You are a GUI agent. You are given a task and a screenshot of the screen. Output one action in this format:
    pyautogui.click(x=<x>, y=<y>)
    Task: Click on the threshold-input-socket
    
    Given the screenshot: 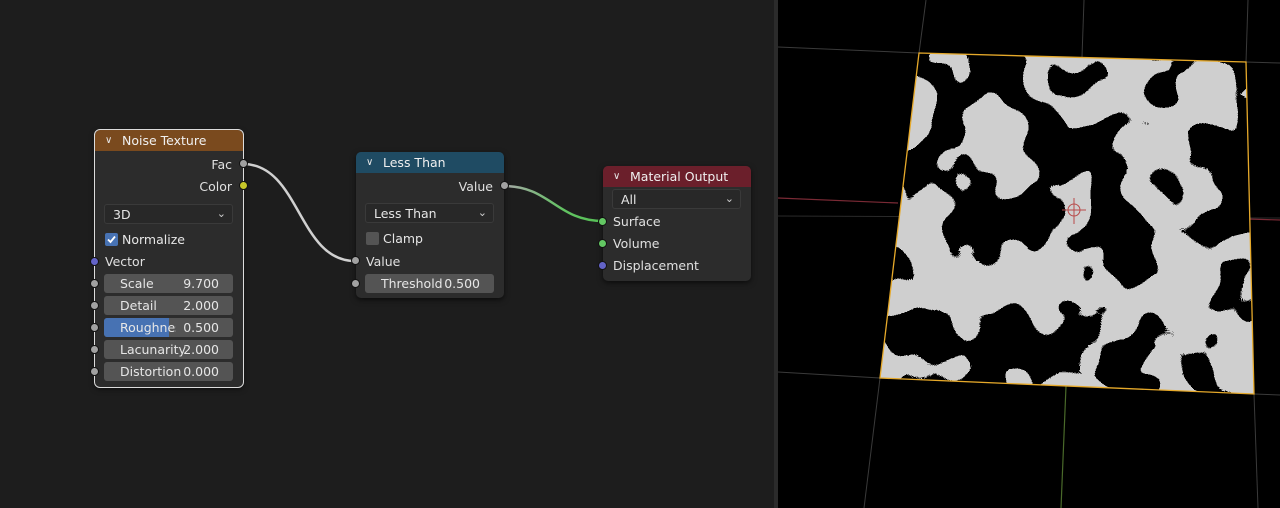 What is the action you would take?
    pyautogui.click(x=355, y=283)
    